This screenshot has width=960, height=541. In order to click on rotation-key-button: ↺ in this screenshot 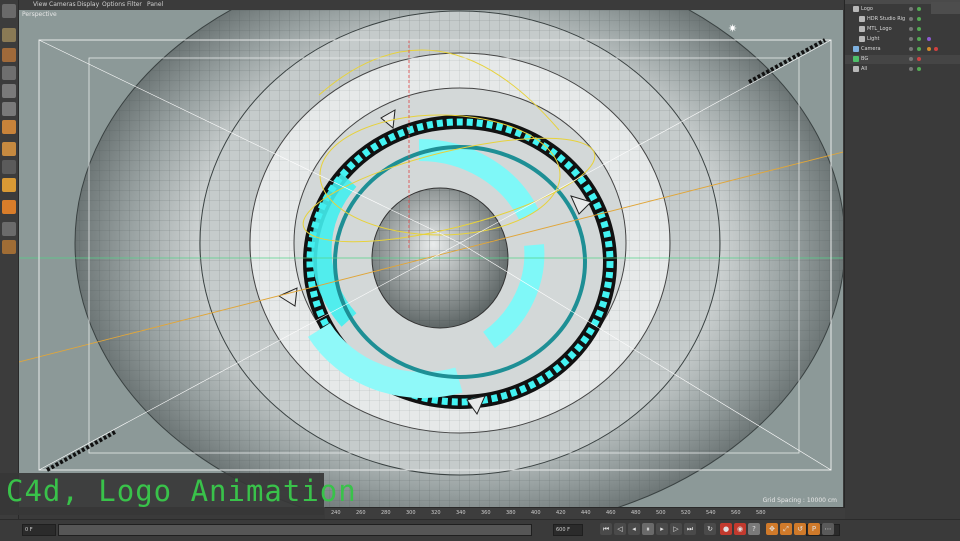, I will do `click(800, 529)`.